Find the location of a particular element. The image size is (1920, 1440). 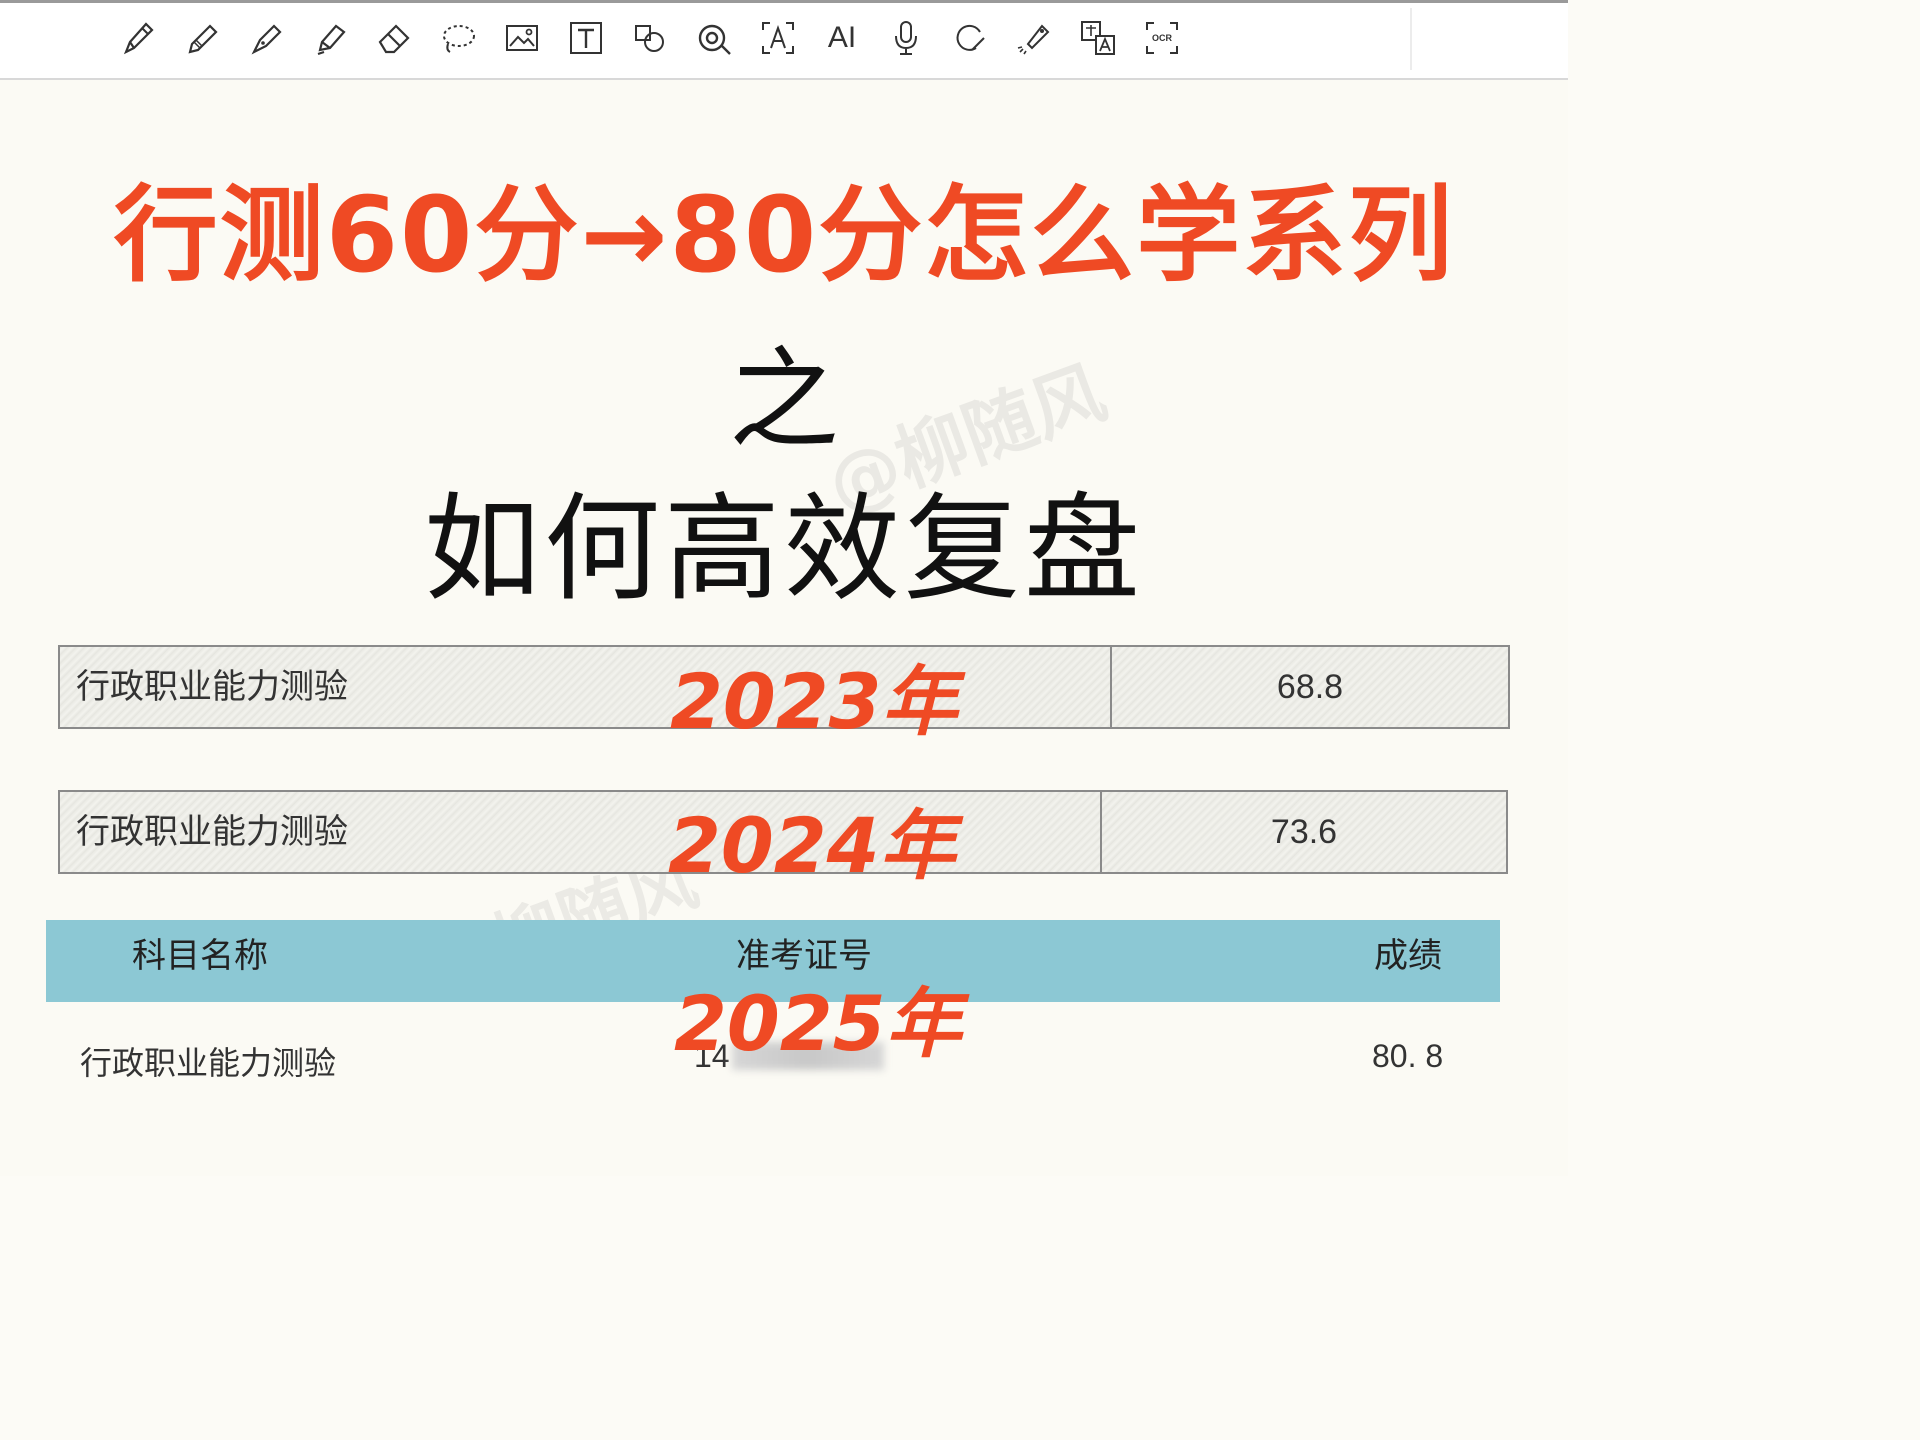

year-label-2024: 2024年 is located at coordinates (812, 845).